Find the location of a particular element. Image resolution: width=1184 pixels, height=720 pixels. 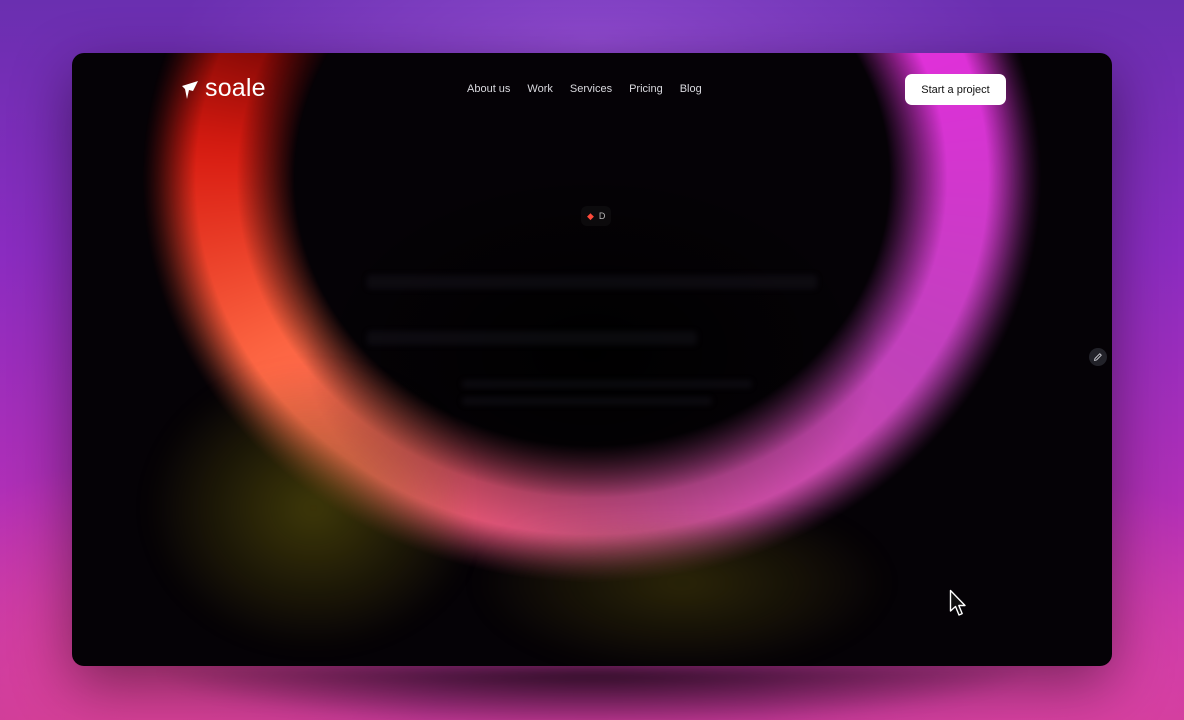

nav-link-services: Services is located at coordinates (591, 89).